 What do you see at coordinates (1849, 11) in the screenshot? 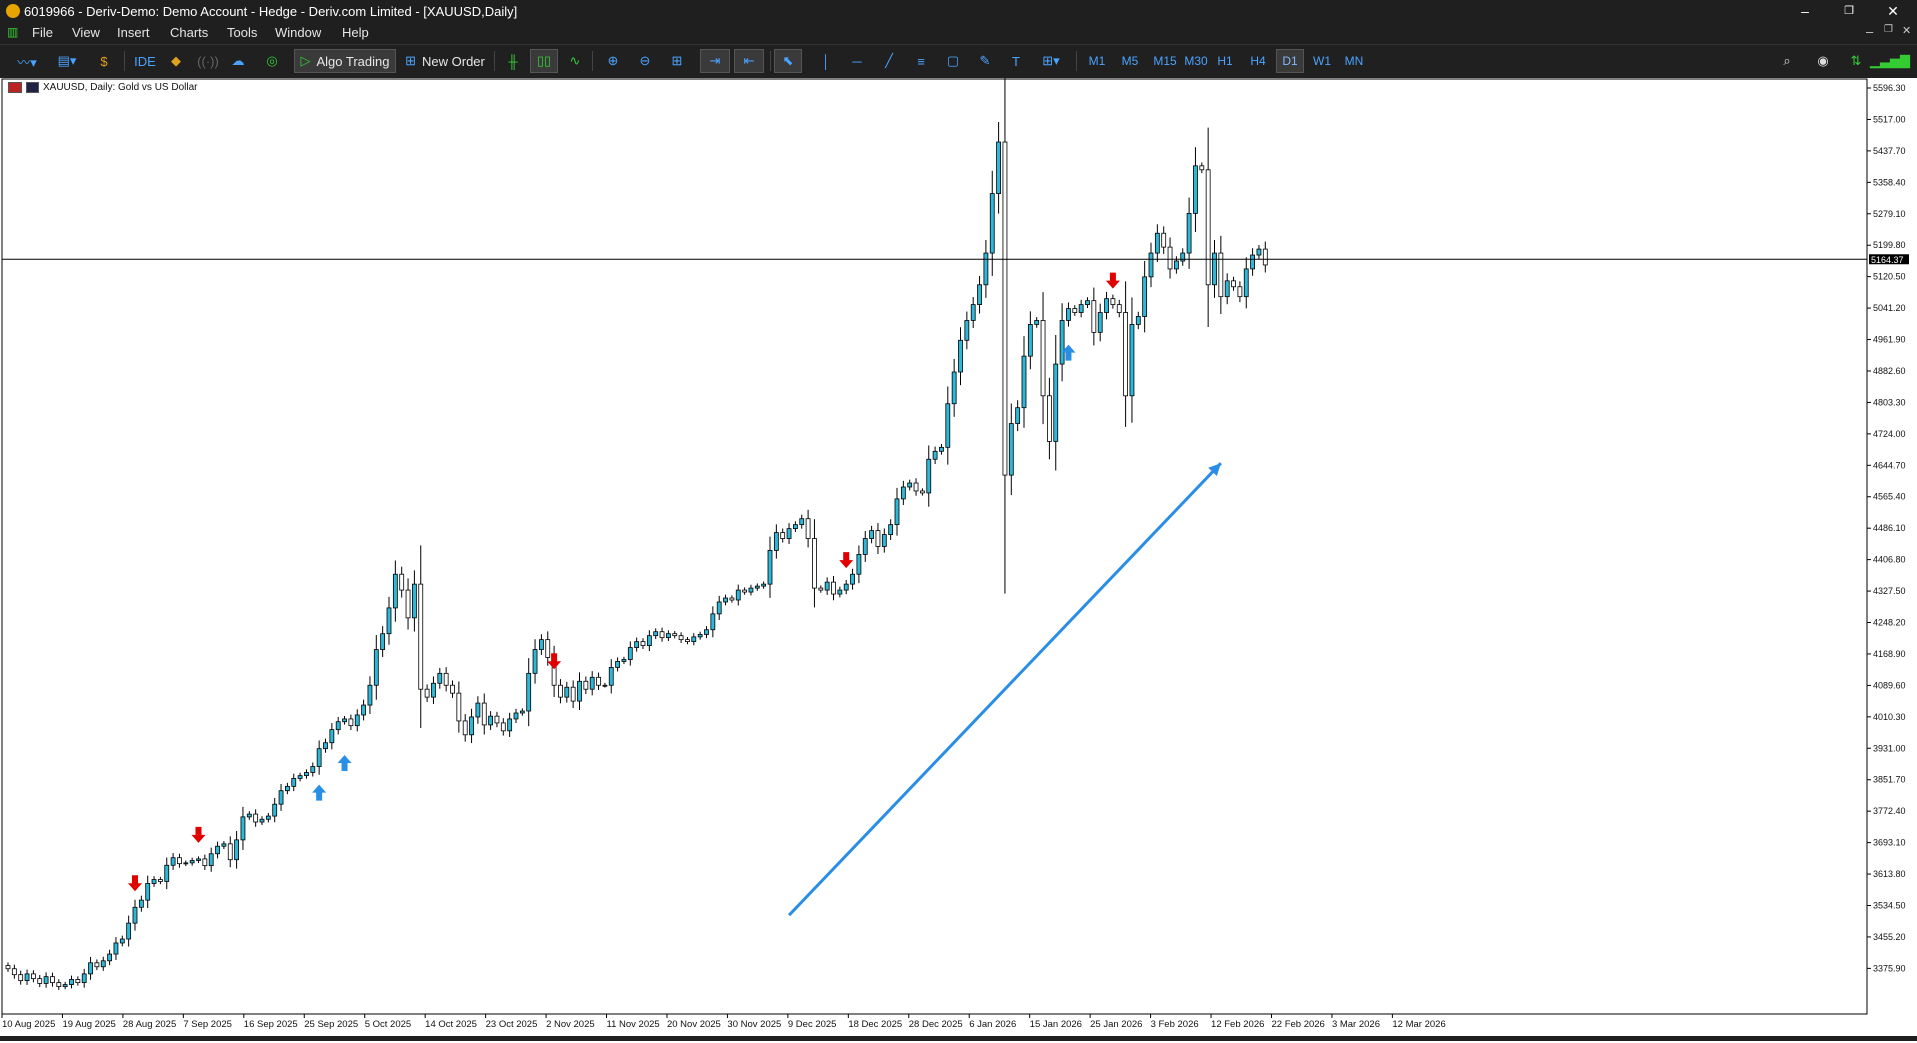
I see `maximize-button: ❐` at bounding box center [1849, 11].